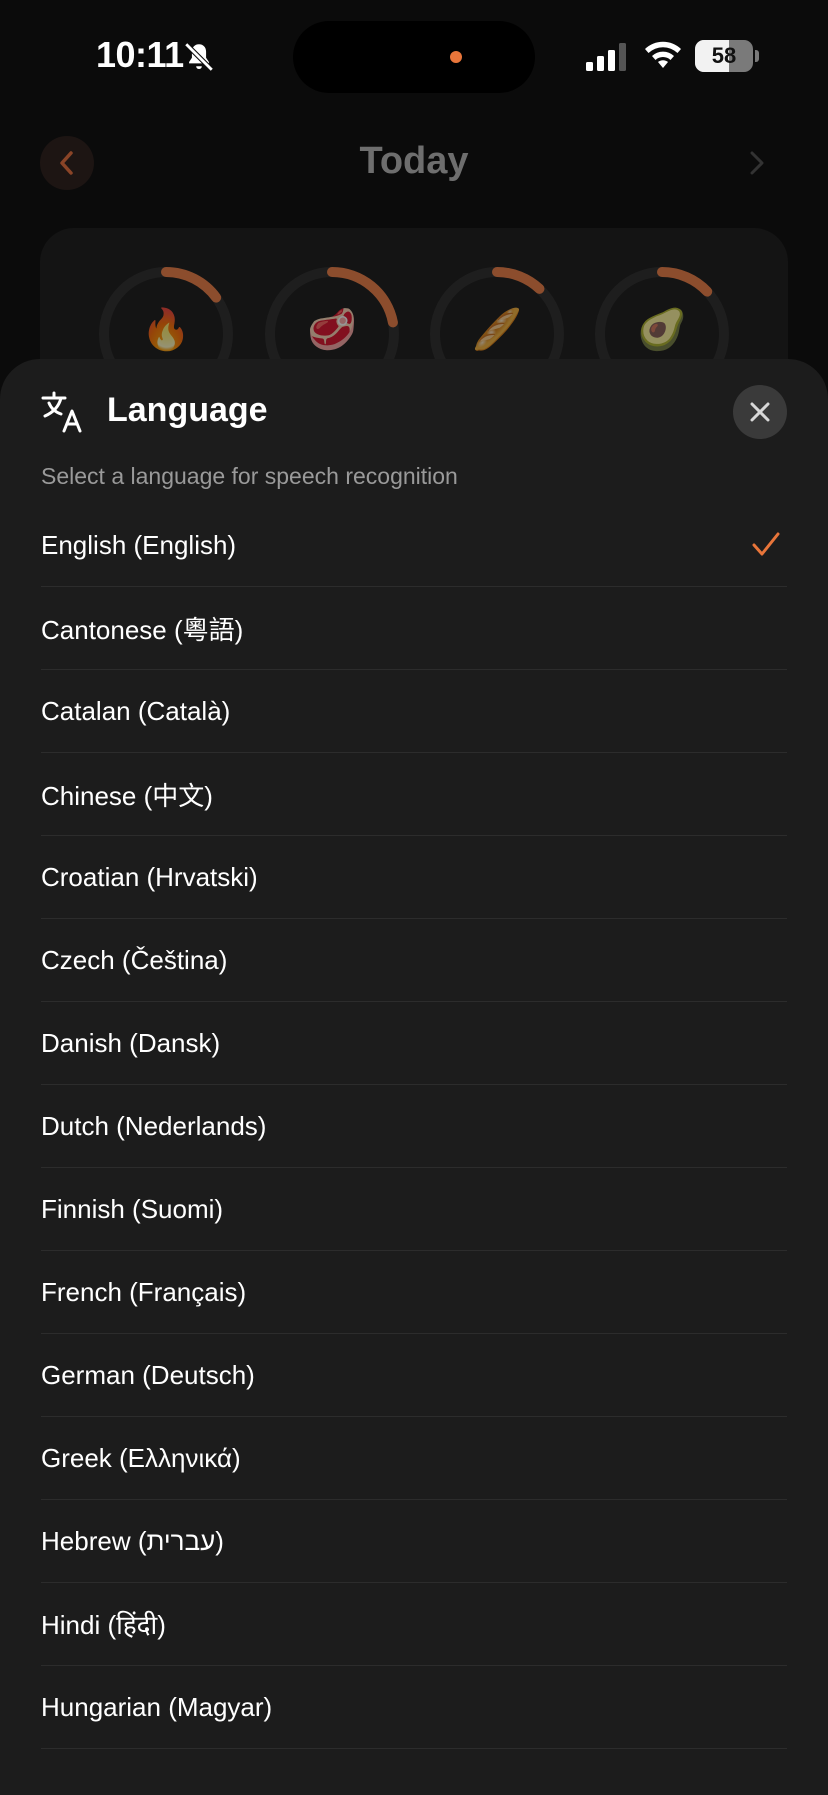  What do you see at coordinates (414, 1209) in the screenshot?
I see `language-option: Finnish (Suomi)` at bounding box center [414, 1209].